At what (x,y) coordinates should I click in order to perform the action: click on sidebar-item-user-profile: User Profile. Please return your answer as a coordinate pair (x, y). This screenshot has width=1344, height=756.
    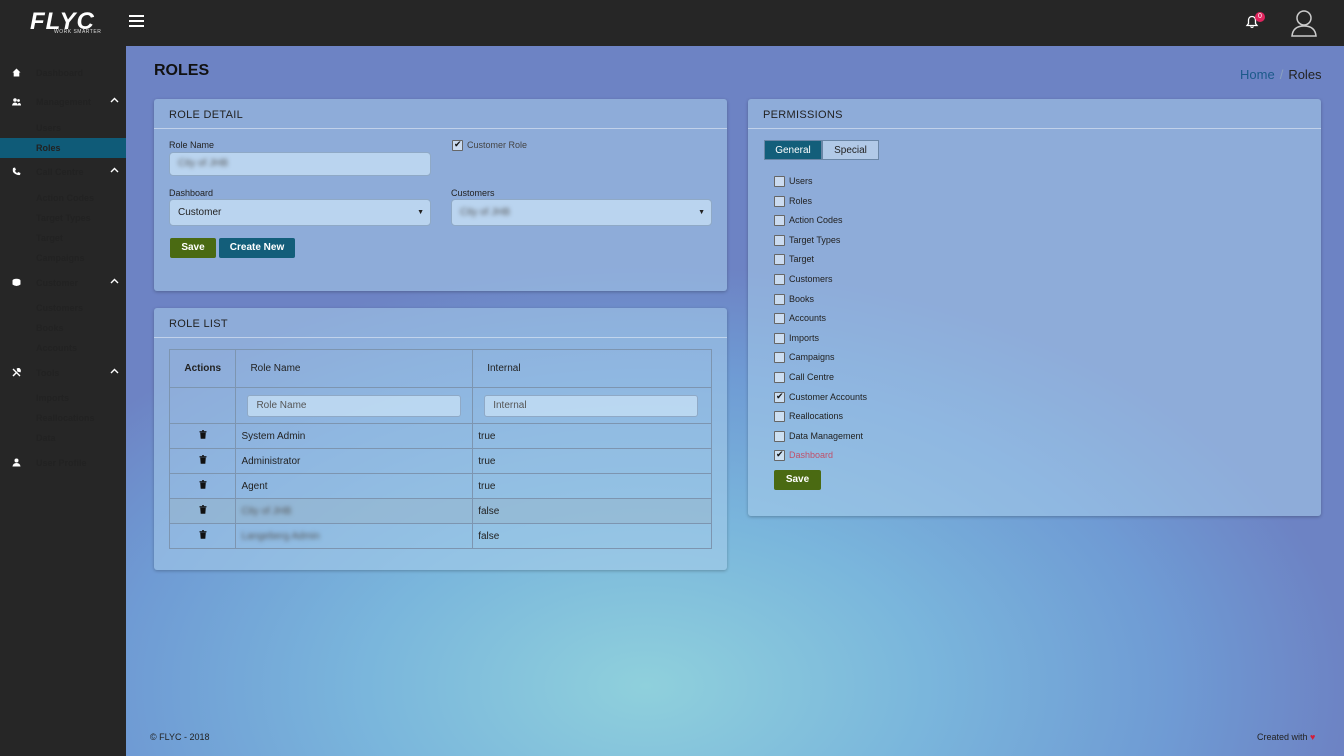
    Looking at the image, I should click on (63, 463).